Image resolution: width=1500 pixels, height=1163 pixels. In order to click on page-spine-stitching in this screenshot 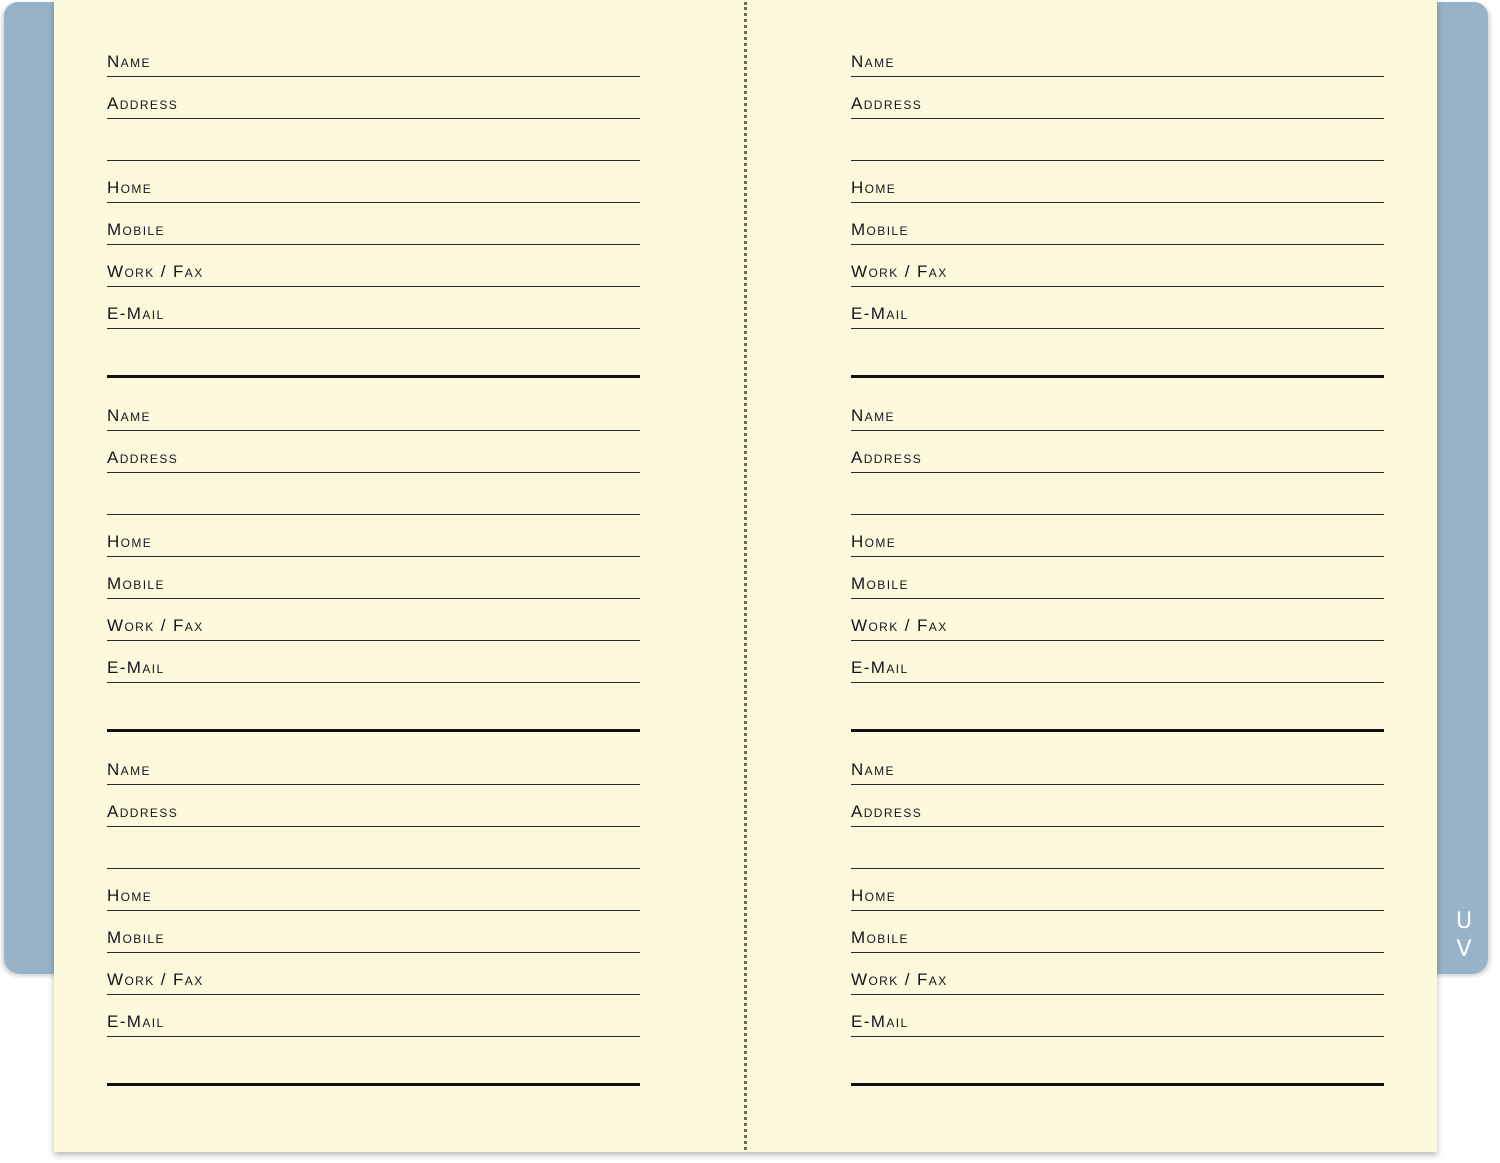, I will do `click(745, 576)`.